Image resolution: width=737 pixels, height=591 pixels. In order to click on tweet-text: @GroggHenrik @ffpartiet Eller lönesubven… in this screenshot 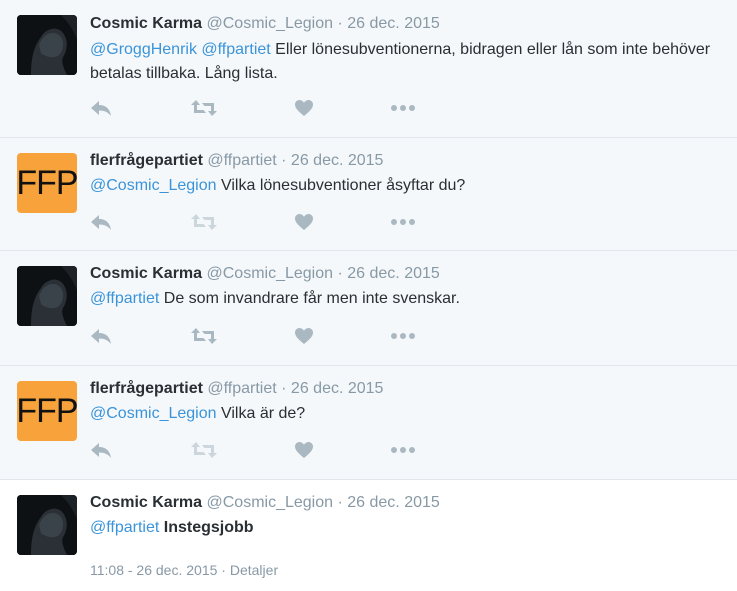, I will do `click(405, 62)`.